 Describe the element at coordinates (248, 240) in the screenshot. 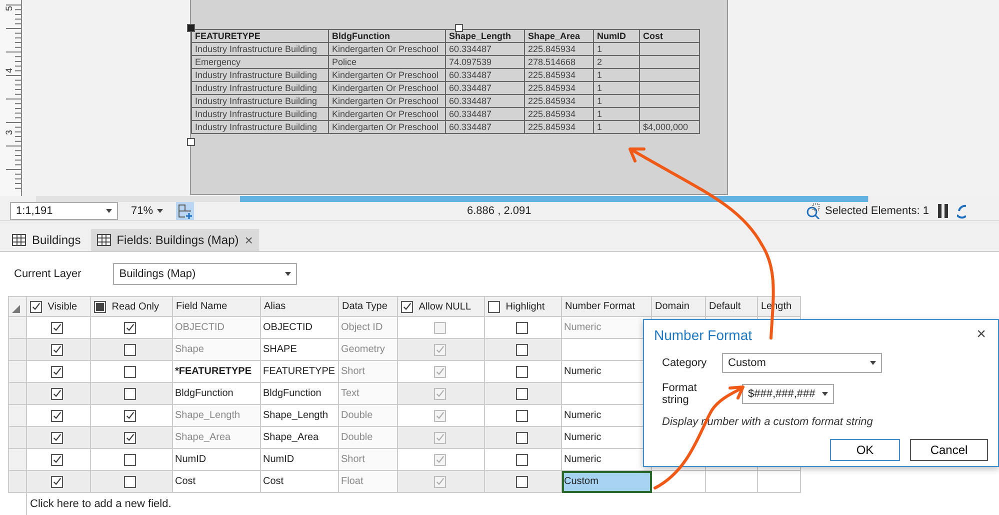

I see `close-tab-button: ×` at that location.